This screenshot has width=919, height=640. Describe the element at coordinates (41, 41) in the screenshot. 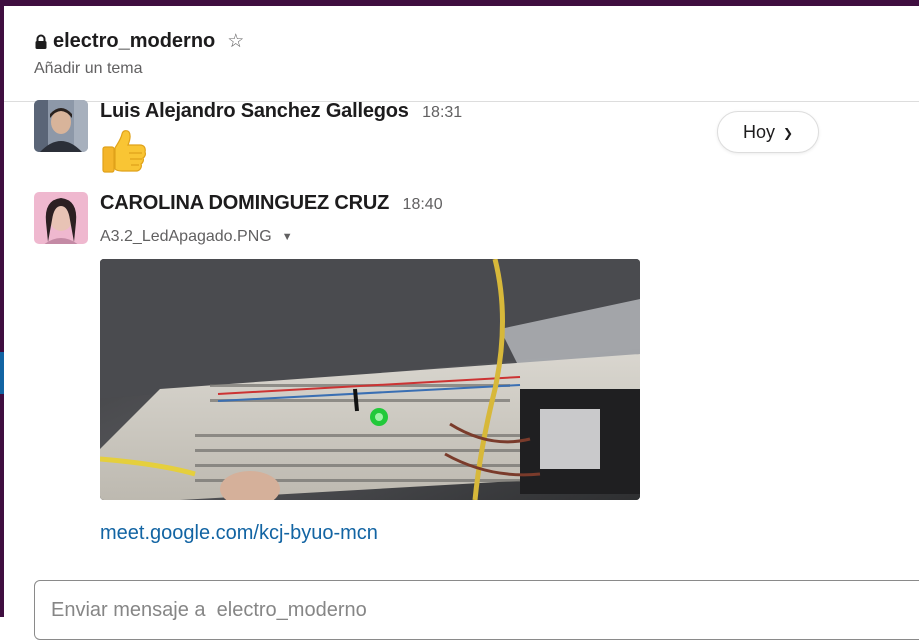

I see `lock-icon` at that location.